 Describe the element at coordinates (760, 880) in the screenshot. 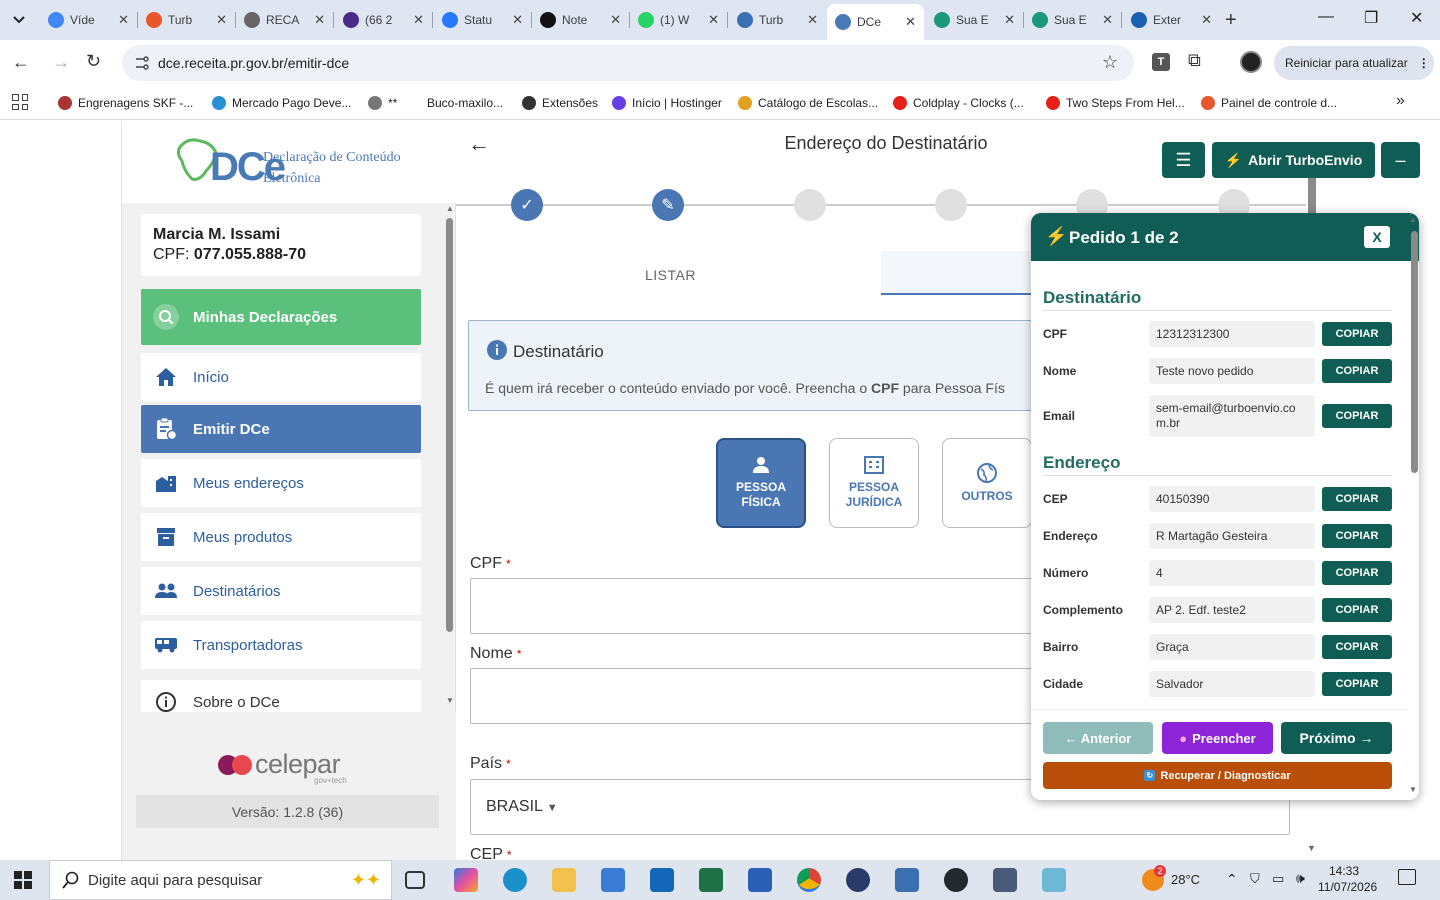

I see `word-icon` at that location.